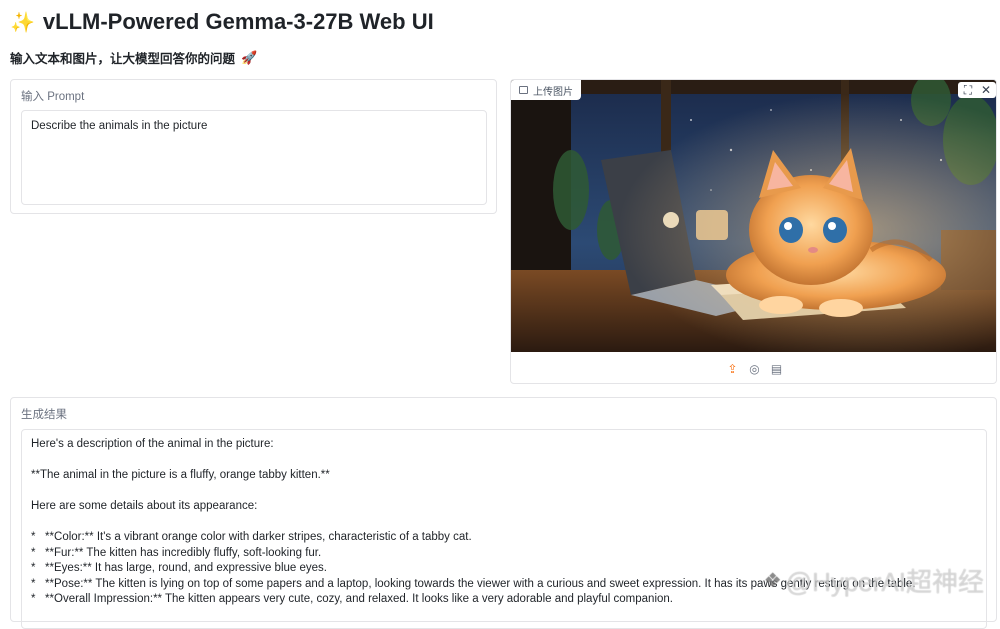 The image size is (1000, 629). Describe the element at coordinates (733, 369) in the screenshot. I see `upload-icon: ⇪` at that location.